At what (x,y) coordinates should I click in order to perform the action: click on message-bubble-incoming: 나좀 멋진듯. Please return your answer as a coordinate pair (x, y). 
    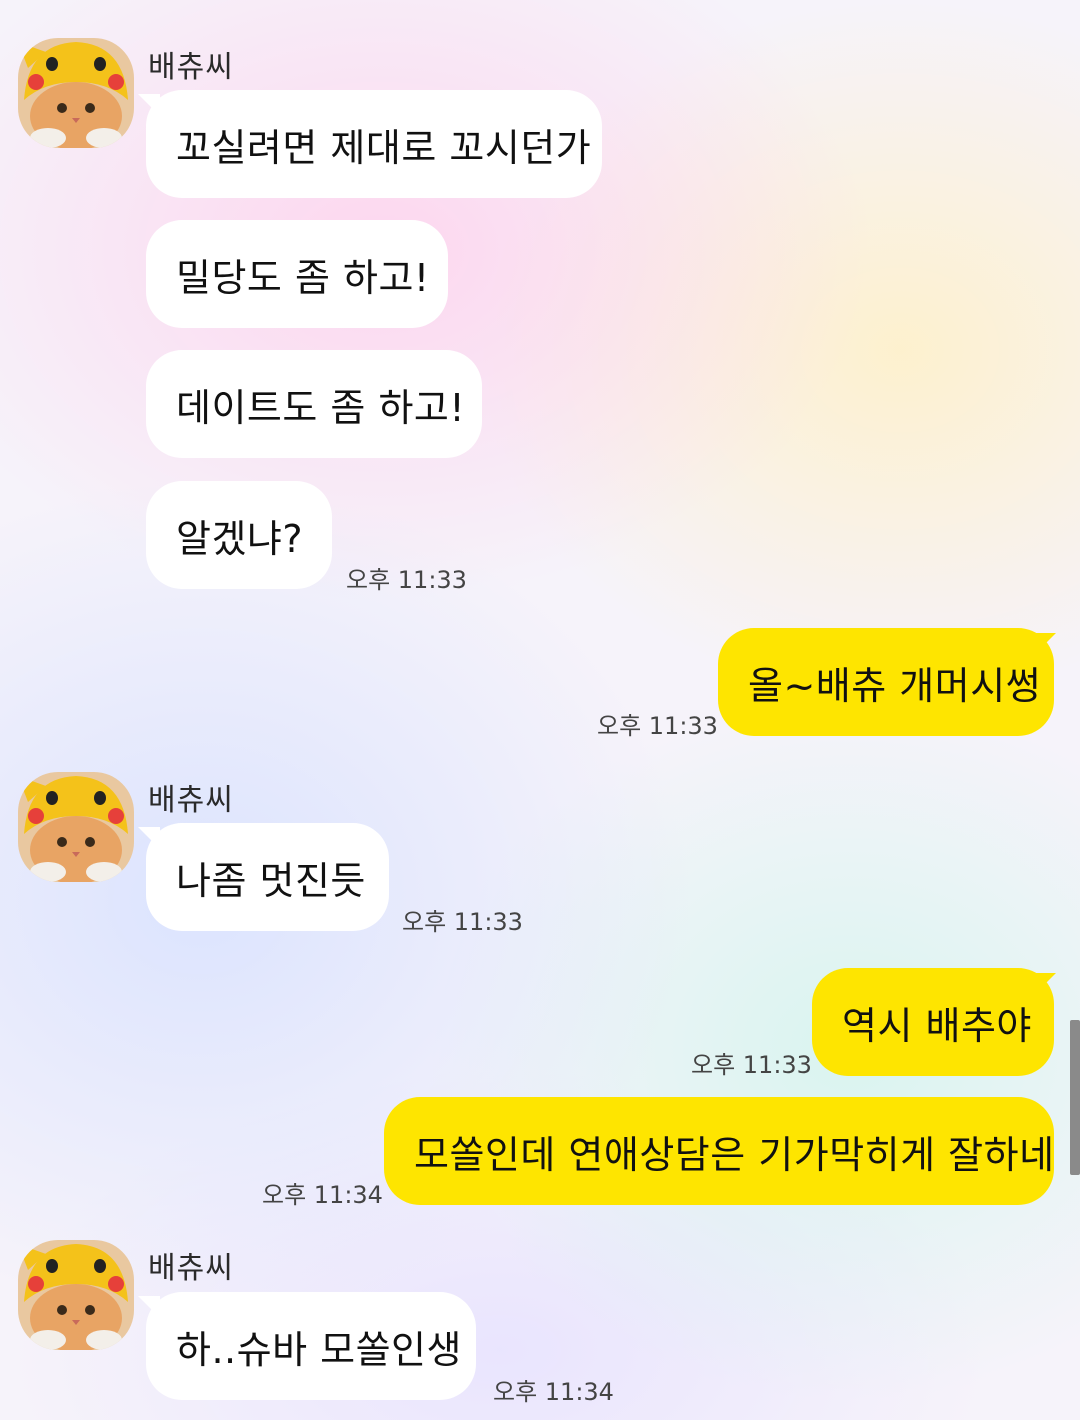
    Looking at the image, I should click on (267, 877).